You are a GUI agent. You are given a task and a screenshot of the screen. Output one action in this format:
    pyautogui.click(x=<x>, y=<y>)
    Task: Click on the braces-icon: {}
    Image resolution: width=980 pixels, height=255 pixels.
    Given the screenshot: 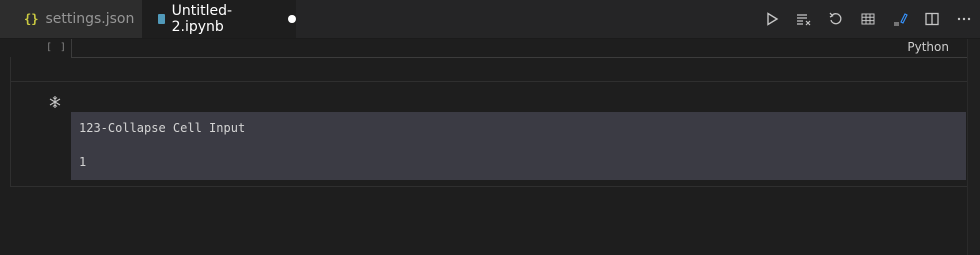 What is the action you would take?
    pyautogui.click(x=31, y=19)
    